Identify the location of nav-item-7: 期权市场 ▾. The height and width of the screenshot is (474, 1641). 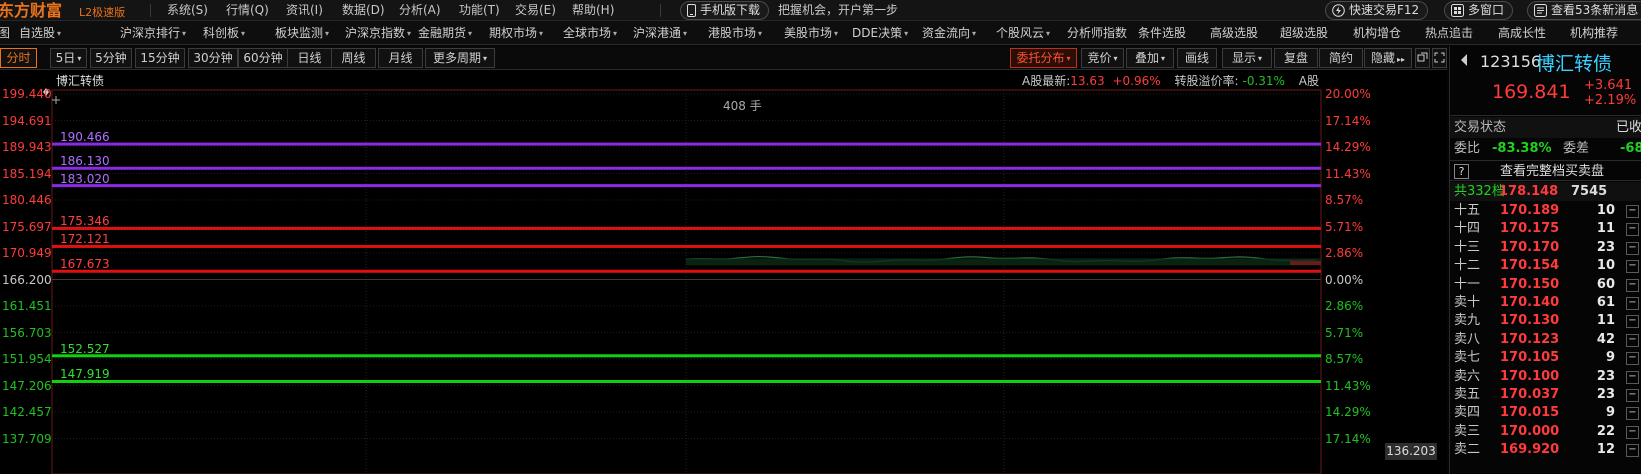
(516, 33).